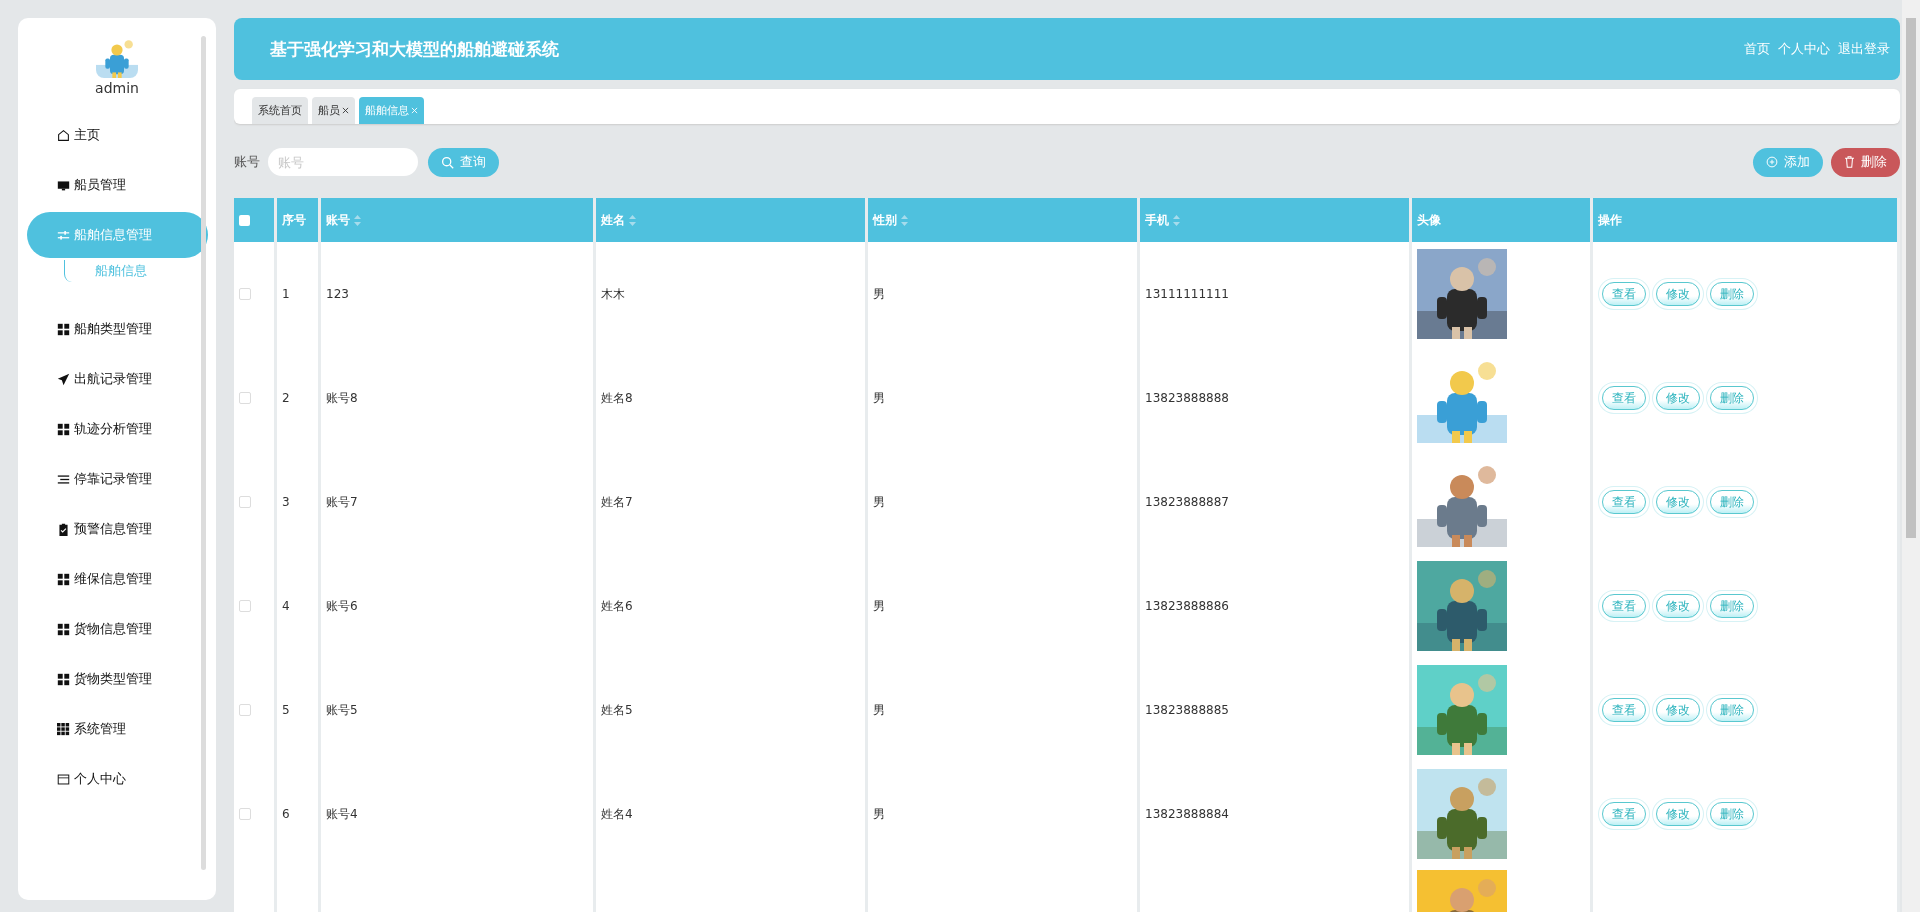  What do you see at coordinates (414, 49) in the screenshot?
I see `app-title: 基于强化学习和大模型的船舶避碰系统` at bounding box center [414, 49].